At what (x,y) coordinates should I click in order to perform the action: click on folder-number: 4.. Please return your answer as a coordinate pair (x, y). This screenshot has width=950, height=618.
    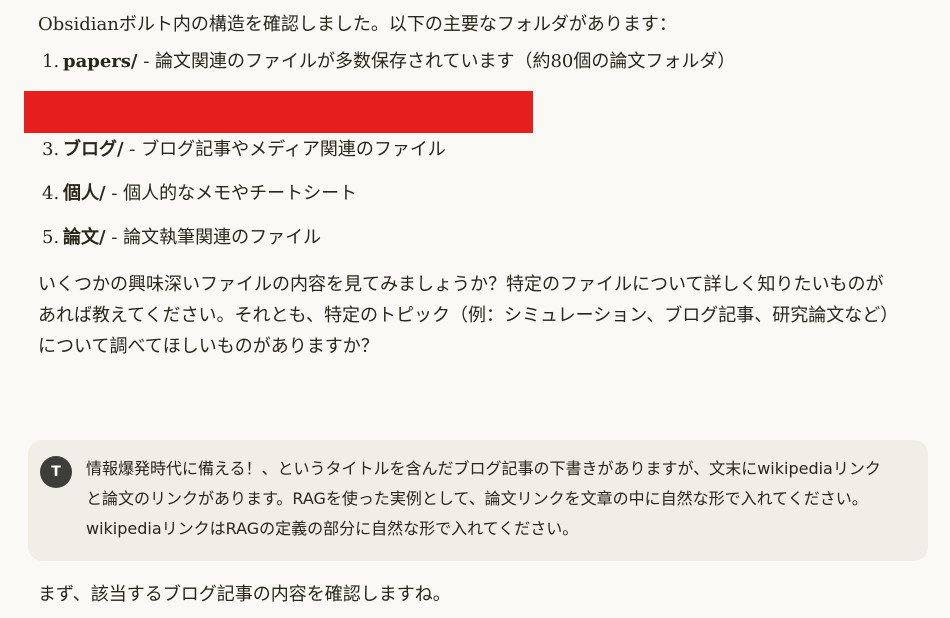
    Looking at the image, I should click on (51, 193).